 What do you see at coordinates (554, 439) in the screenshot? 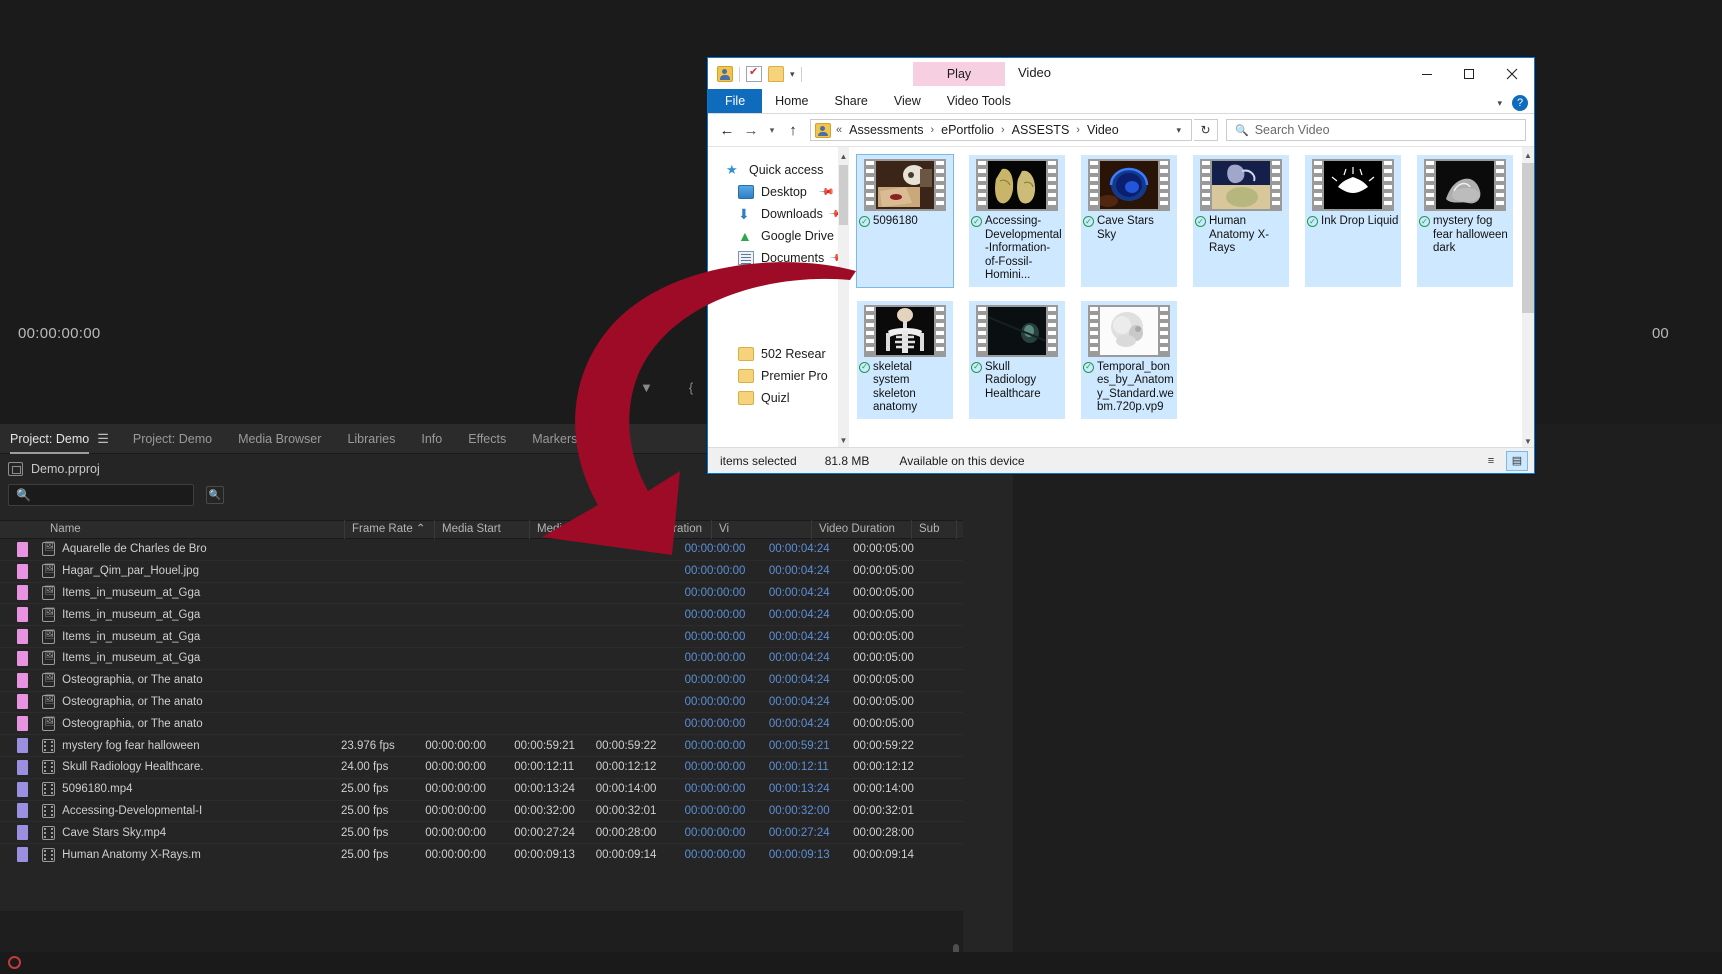
I see `tab-markers: Markers` at bounding box center [554, 439].